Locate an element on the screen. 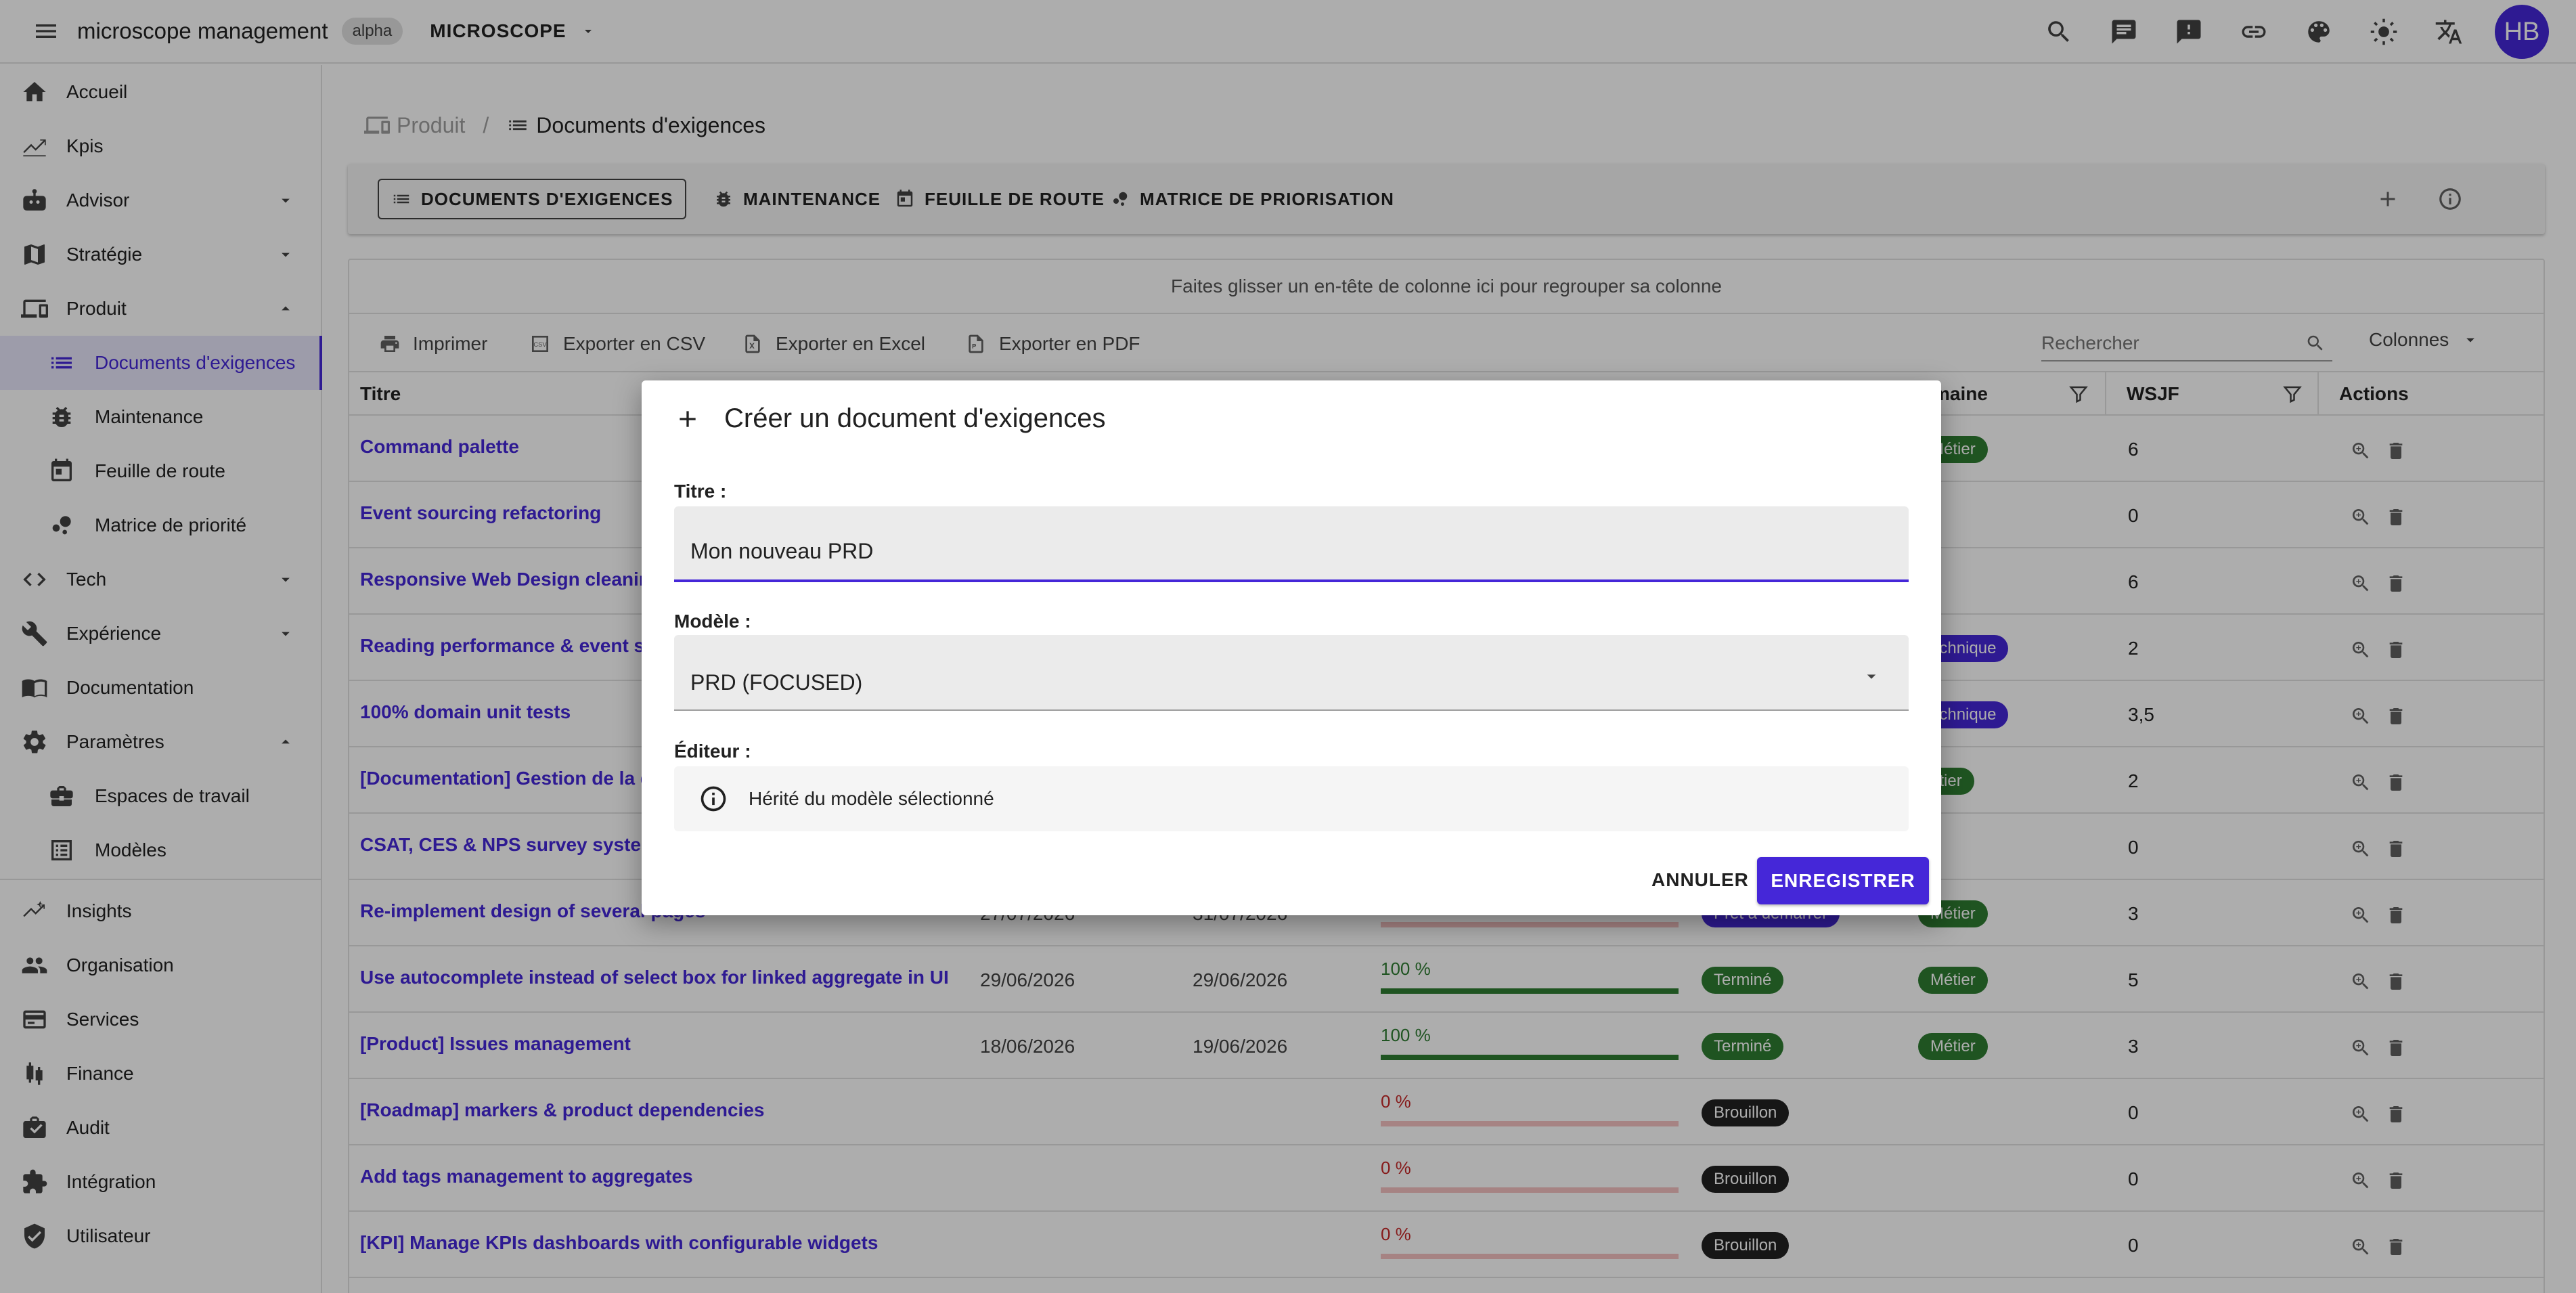 Image resolution: width=2576 pixels, height=1293 pixels. editor-info-text: Hérité du modèle sélectionné is located at coordinates (871, 799).